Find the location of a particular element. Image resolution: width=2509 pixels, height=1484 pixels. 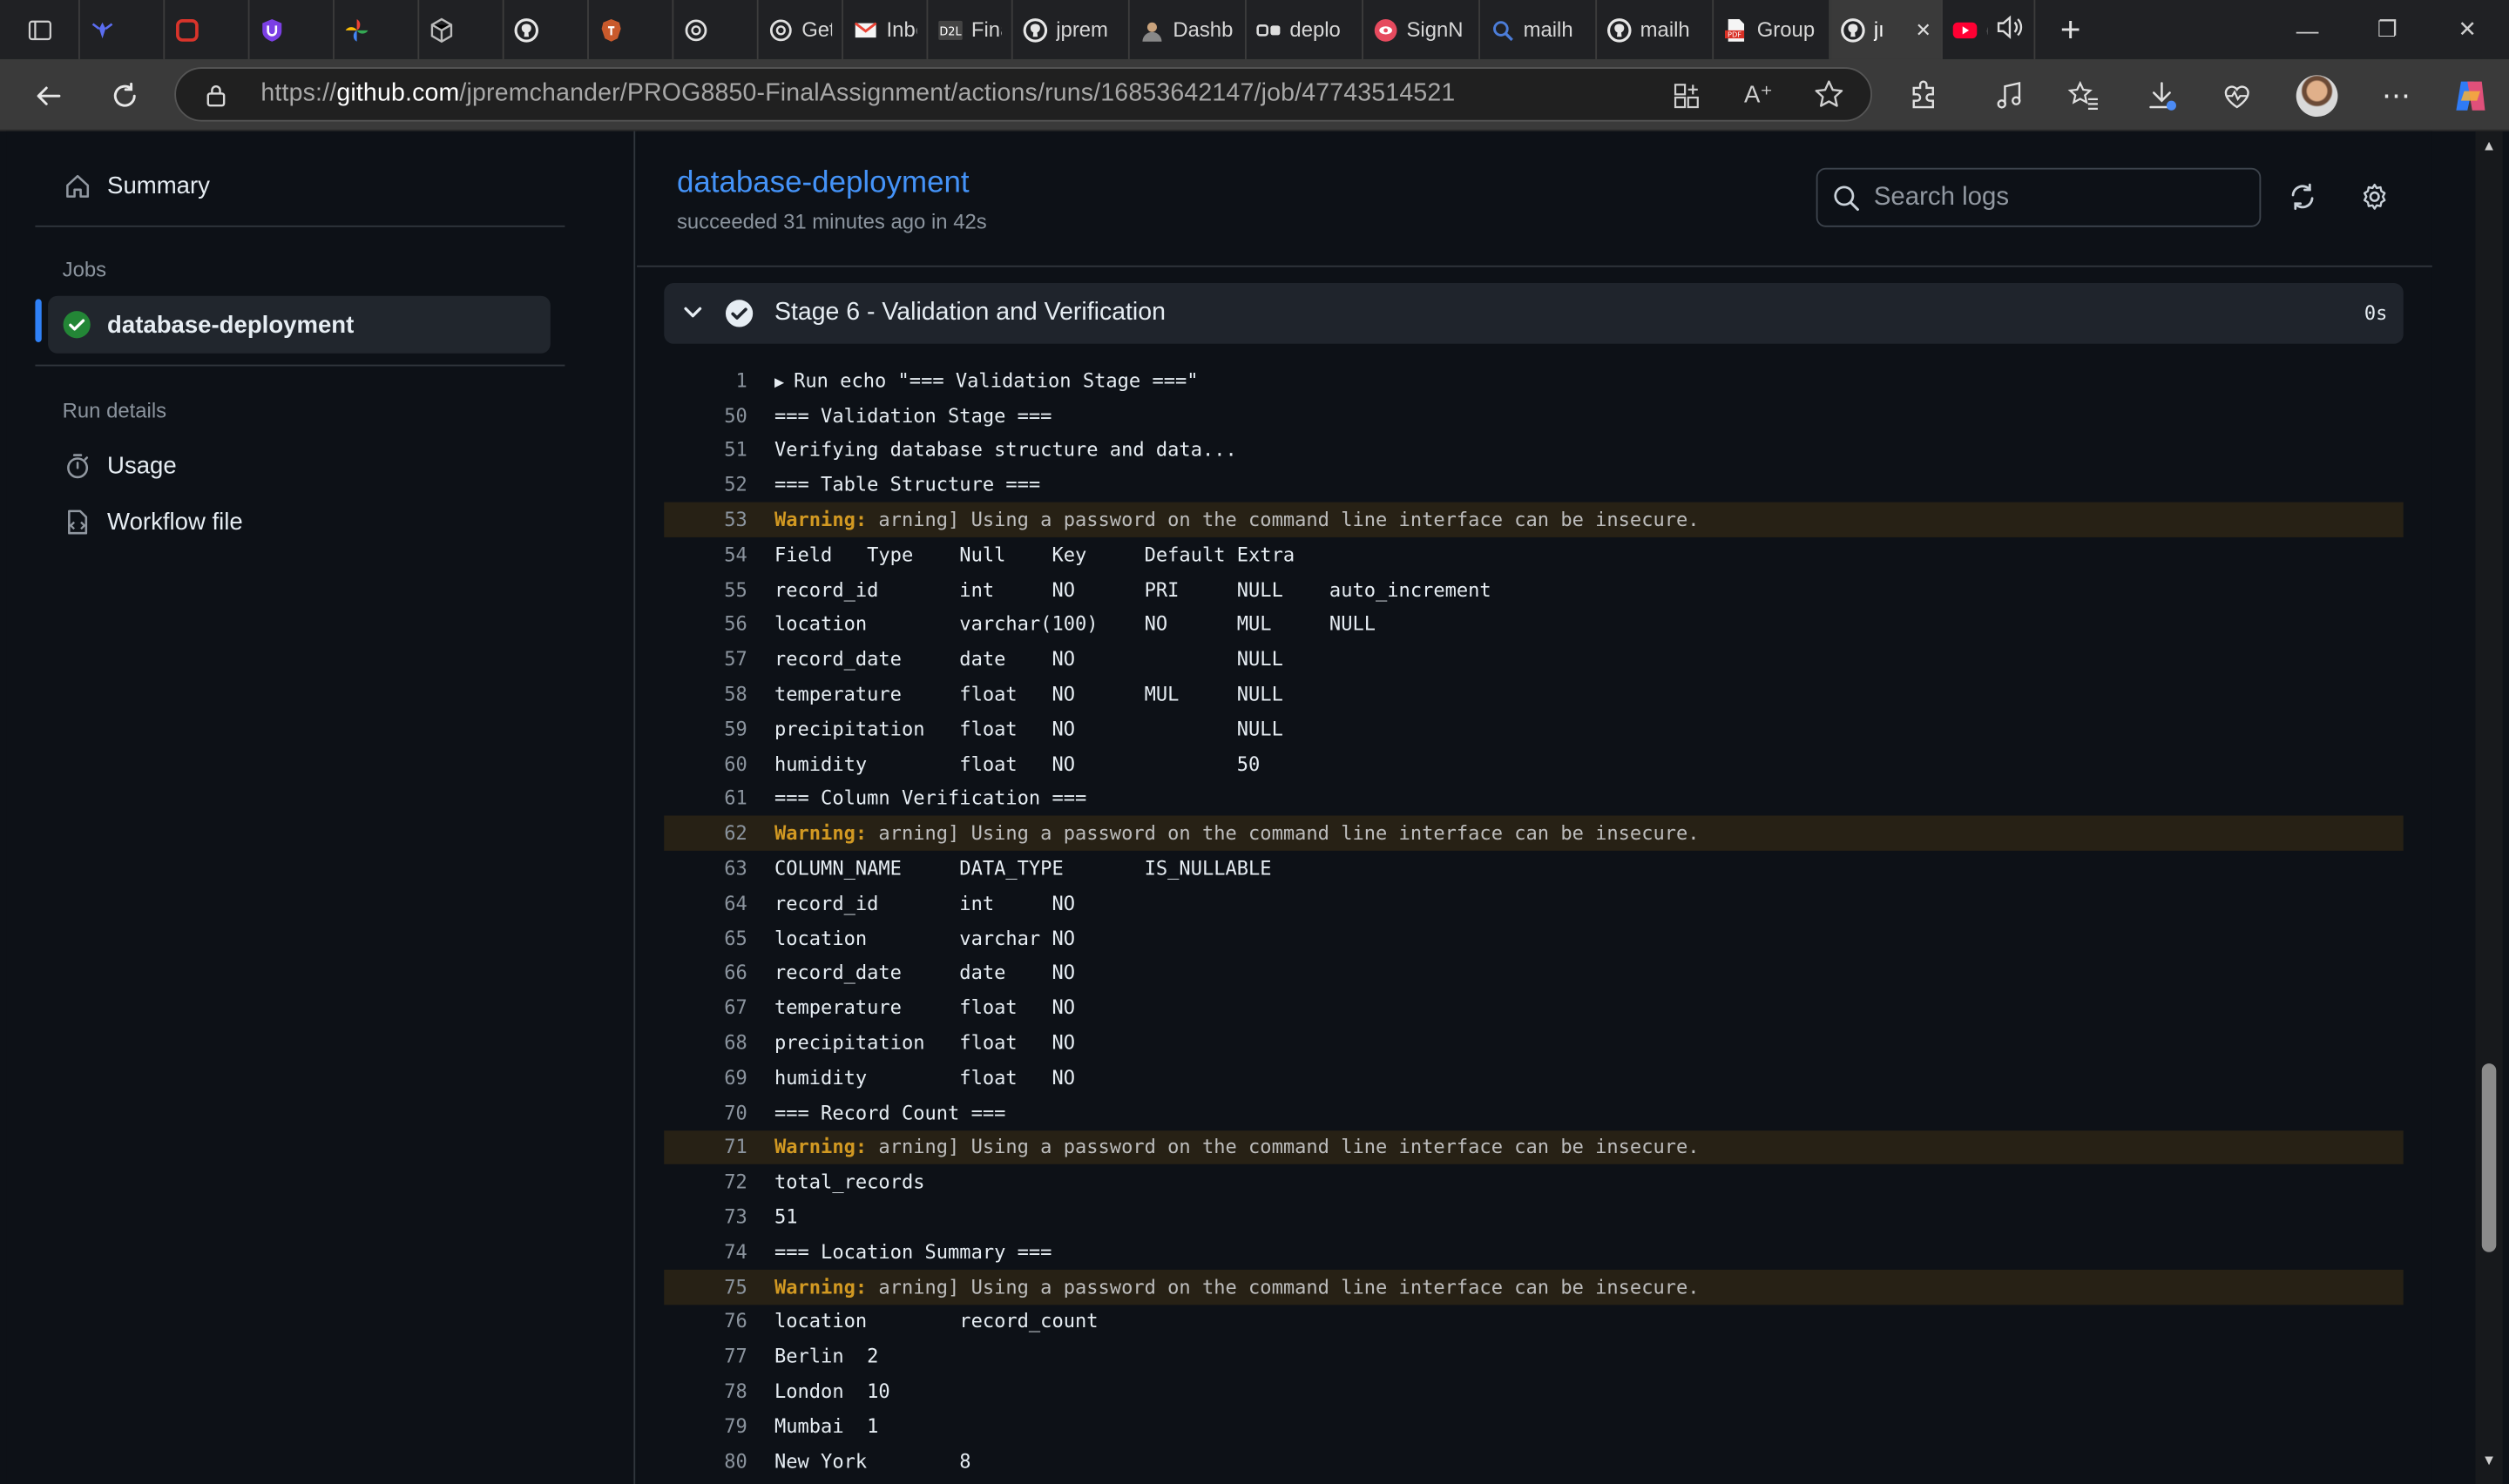

log-line: 77 Berlin 2 is located at coordinates (1534, 1356).